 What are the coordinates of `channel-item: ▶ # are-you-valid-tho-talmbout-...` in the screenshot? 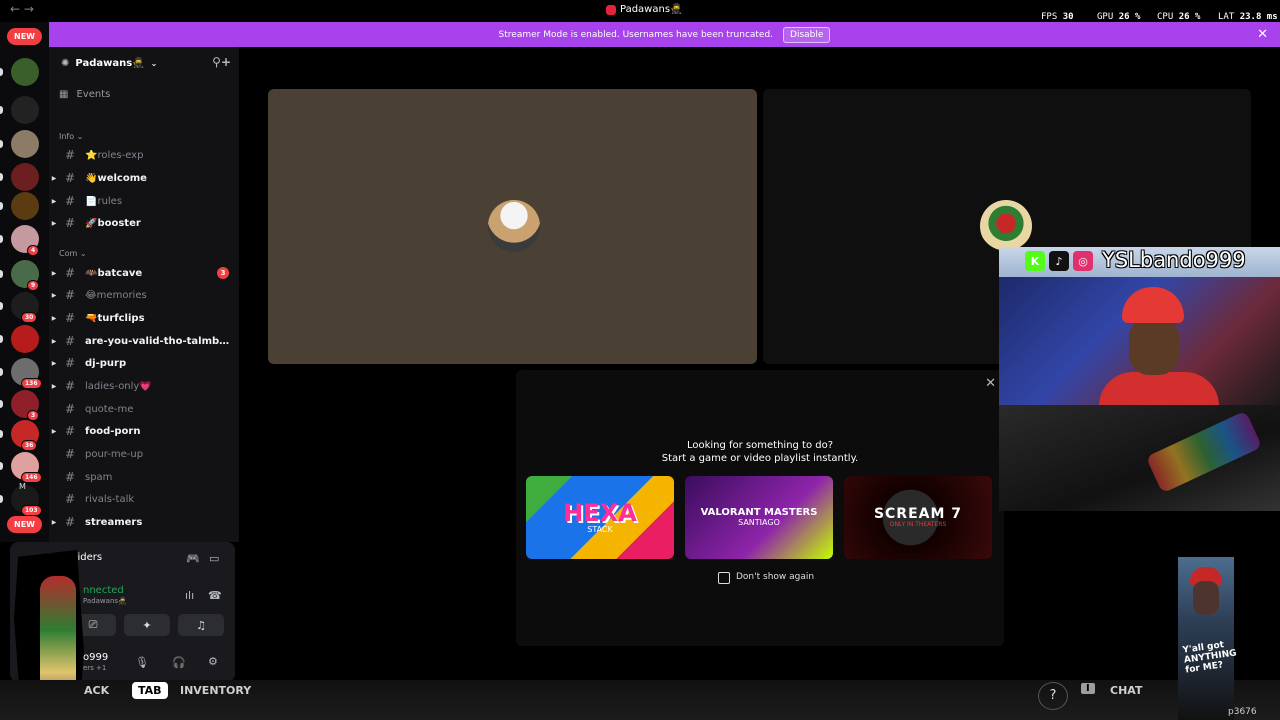 It's located at (144, 341).